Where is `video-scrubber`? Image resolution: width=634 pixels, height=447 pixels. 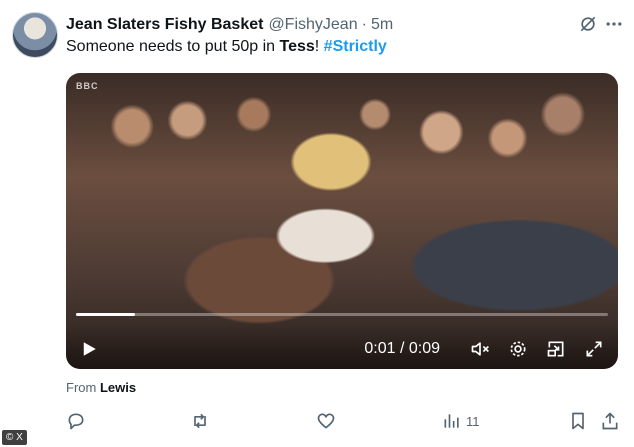 video-scrubber is located at coordinates (342, 314).